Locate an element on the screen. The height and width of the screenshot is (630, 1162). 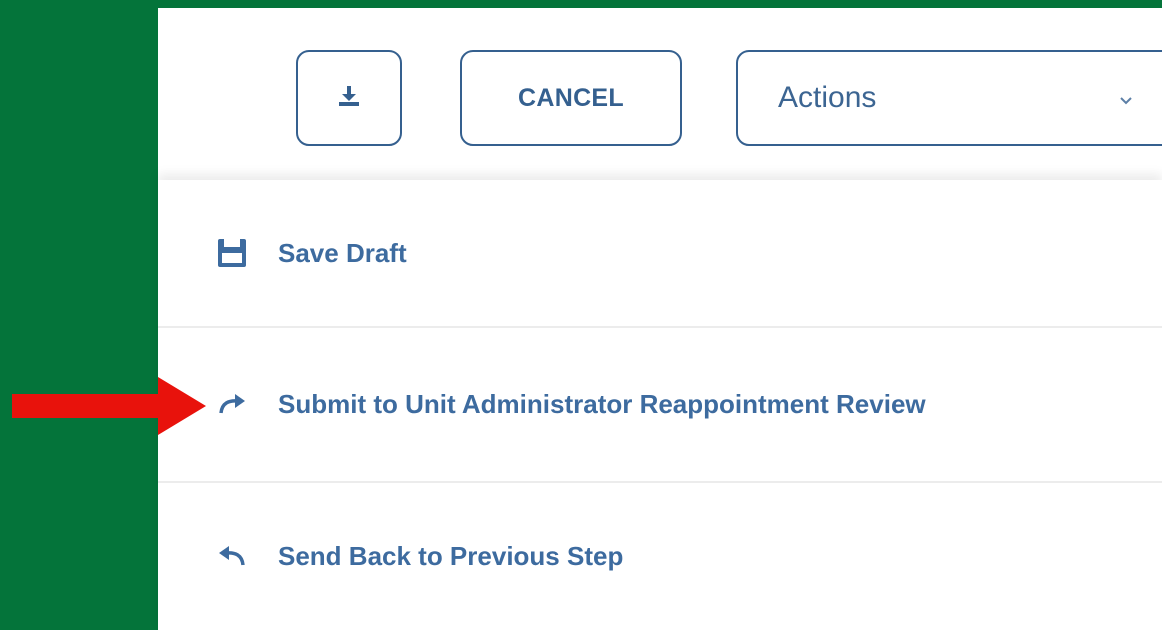
undo-arrow-icon is located at coordinates (232, 556).